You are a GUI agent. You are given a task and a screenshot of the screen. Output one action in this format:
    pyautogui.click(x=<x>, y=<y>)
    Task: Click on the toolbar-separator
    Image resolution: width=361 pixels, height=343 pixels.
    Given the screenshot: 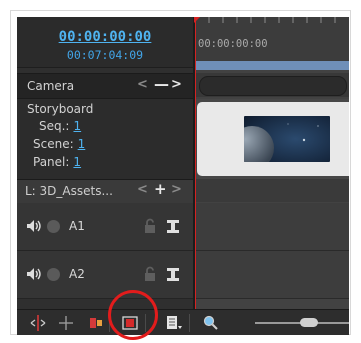 What is the action you would take?
    pyautogui.click(x=189, y=323)
    